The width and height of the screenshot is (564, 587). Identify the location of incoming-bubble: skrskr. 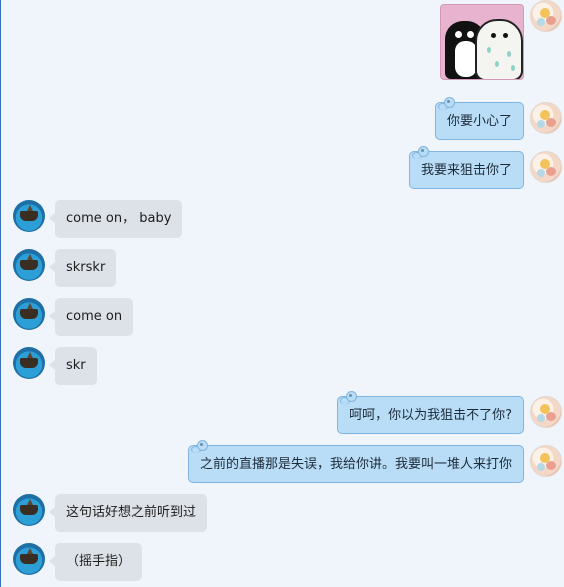
(82, 268).